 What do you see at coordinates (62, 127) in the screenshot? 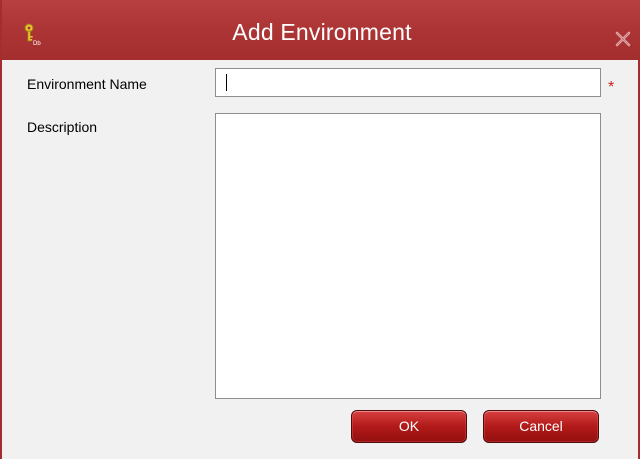
I see `description-label: Description` at bounding box center [62, 127].